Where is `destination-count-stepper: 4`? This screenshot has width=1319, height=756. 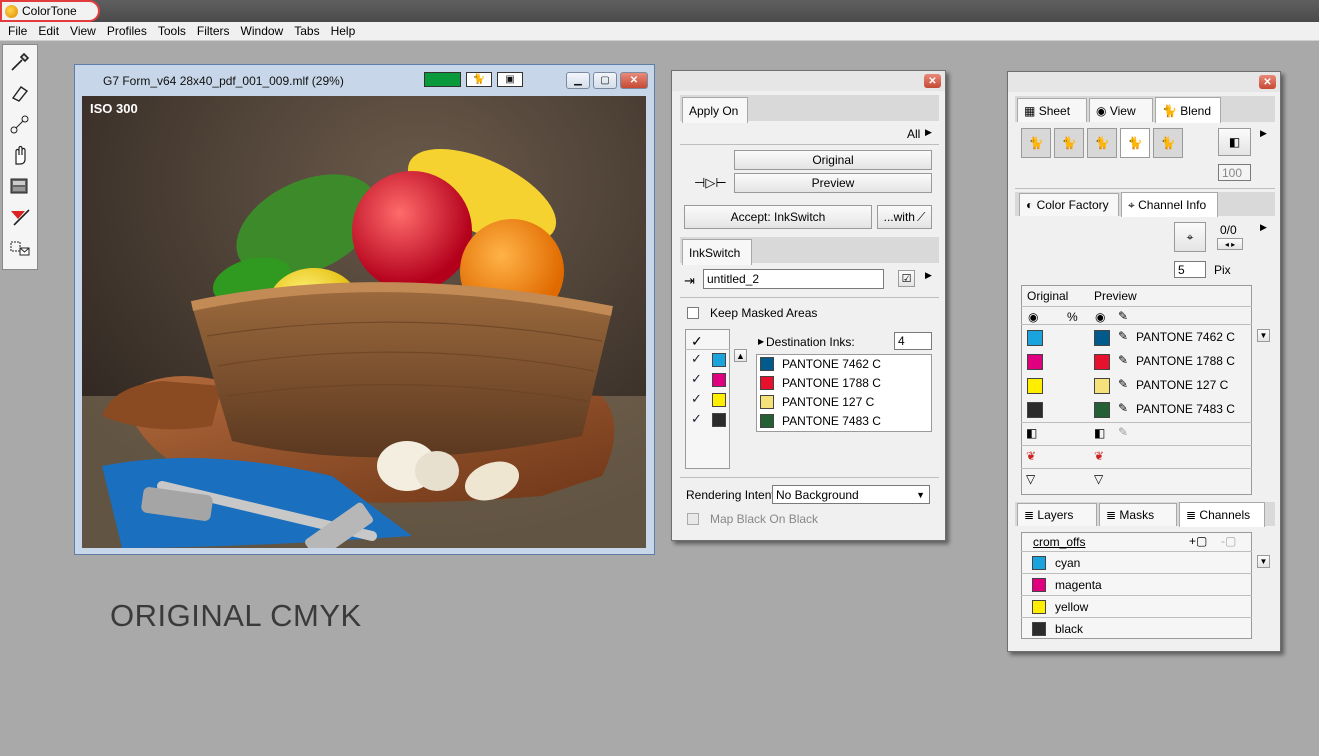
destination-count-stepper: 4 is located at coordinates (913, 341).